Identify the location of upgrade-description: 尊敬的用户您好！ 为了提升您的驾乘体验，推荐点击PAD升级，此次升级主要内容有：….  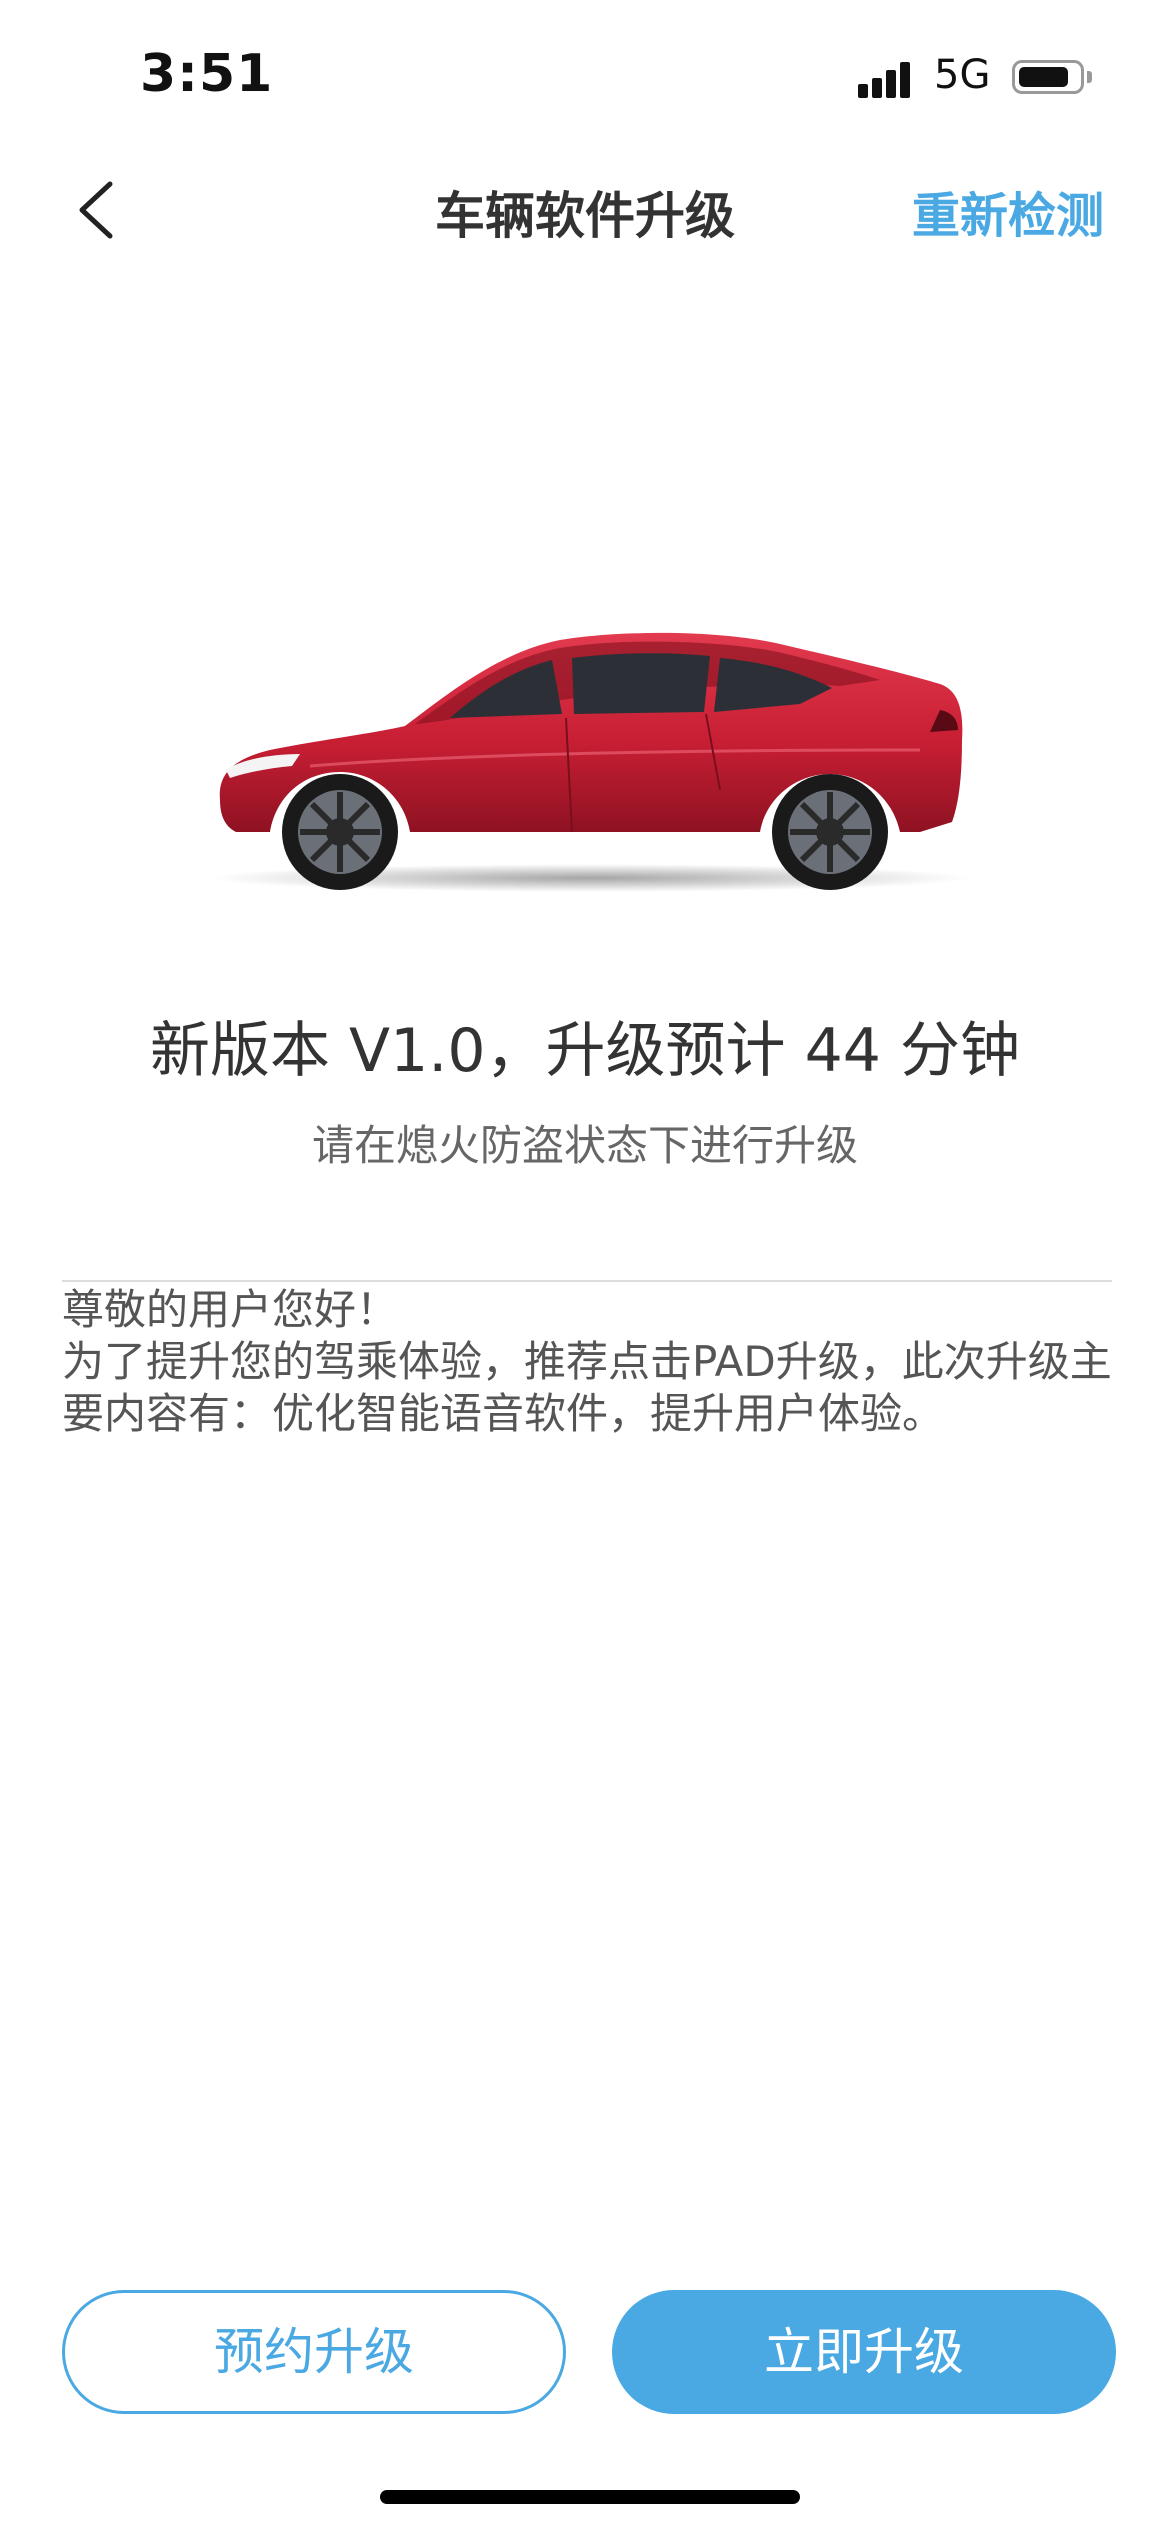
(587, 1362).